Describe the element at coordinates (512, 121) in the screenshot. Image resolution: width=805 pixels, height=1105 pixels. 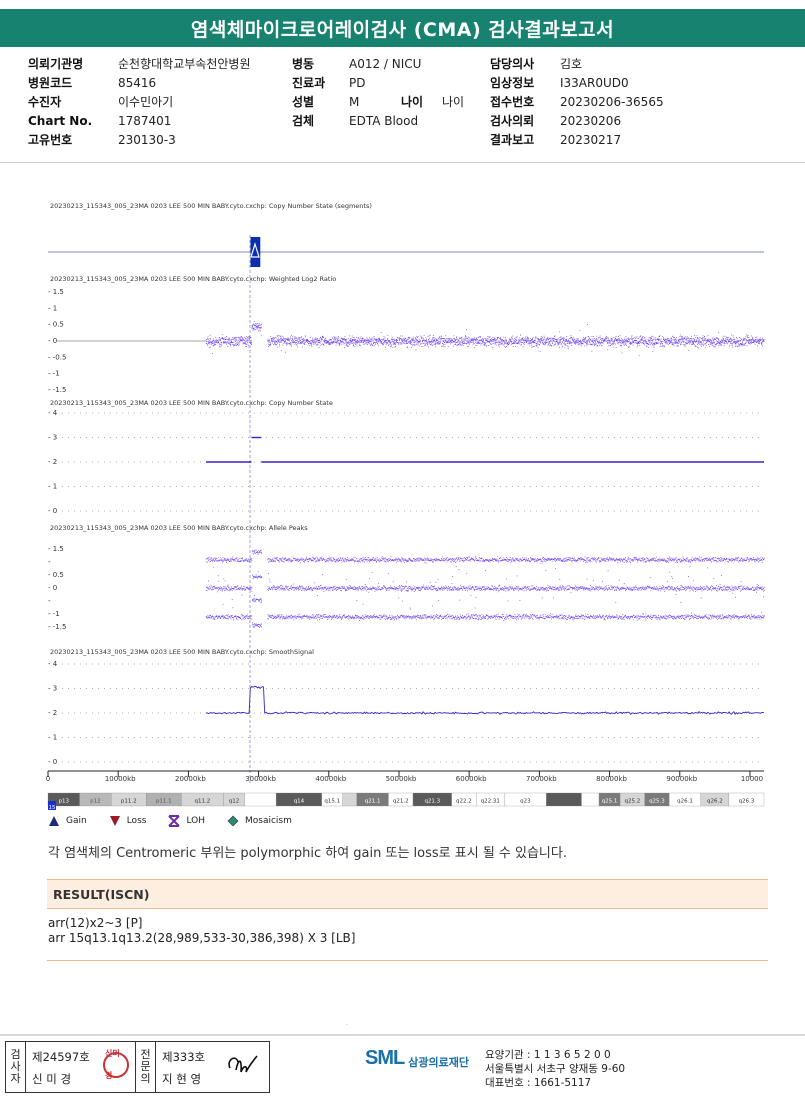
I see `info-label: 검사의뢰` at that location.